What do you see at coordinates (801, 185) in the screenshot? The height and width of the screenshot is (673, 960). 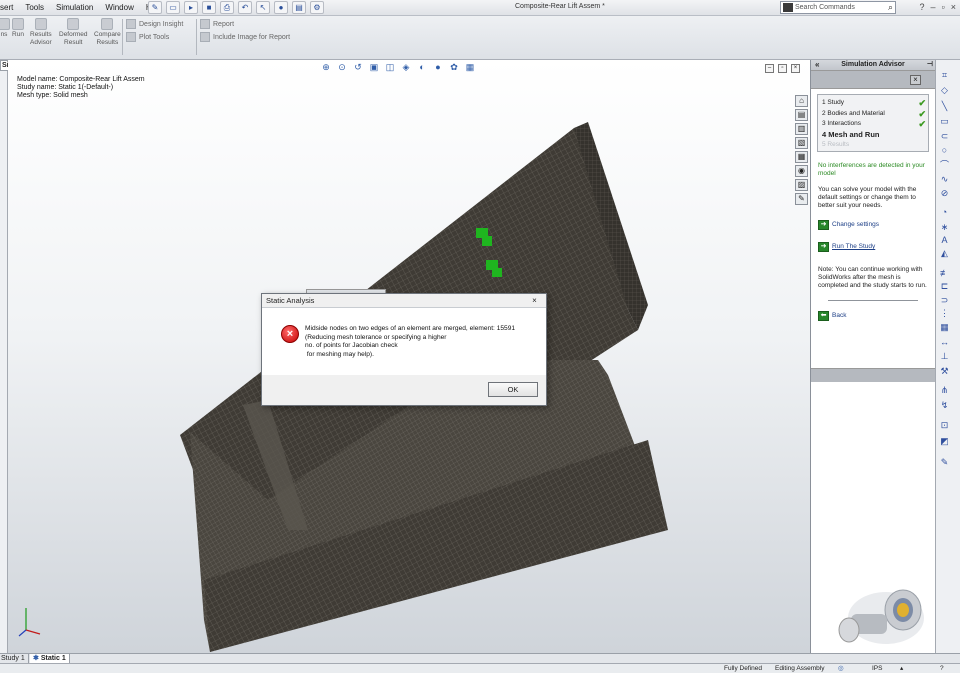 I see `custom-properties-icon: ▨` at bounding box center [801, 185].